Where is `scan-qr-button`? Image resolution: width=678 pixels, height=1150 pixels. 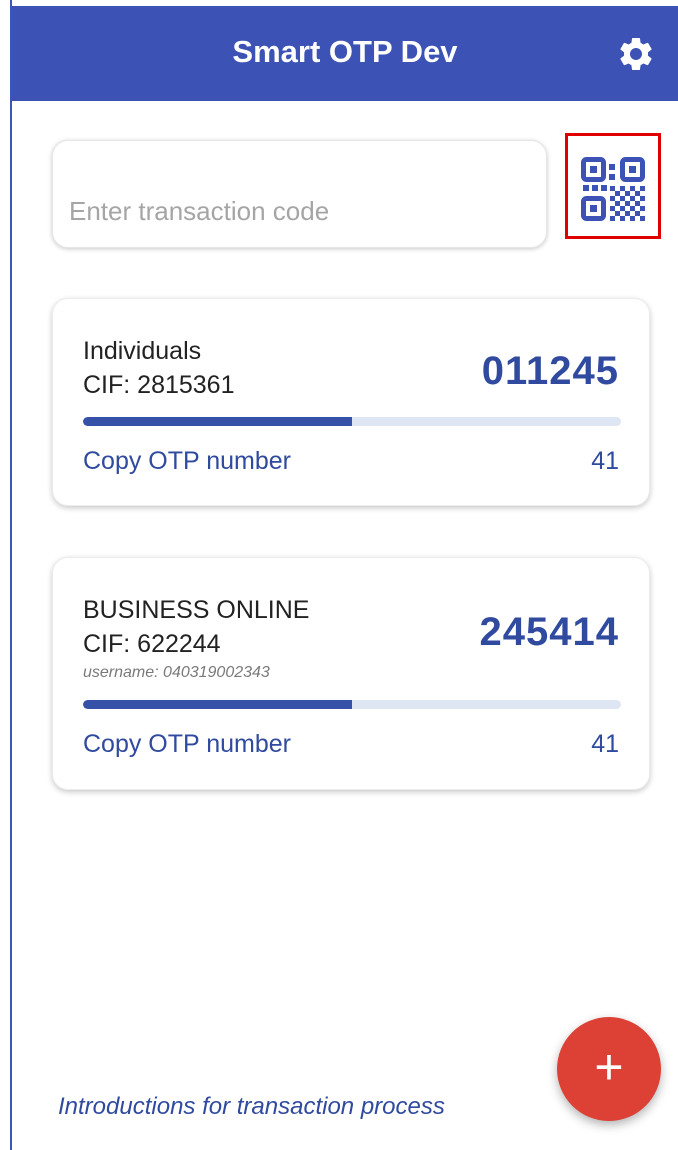 scan-qr-button is located at coordinates (613, 186).